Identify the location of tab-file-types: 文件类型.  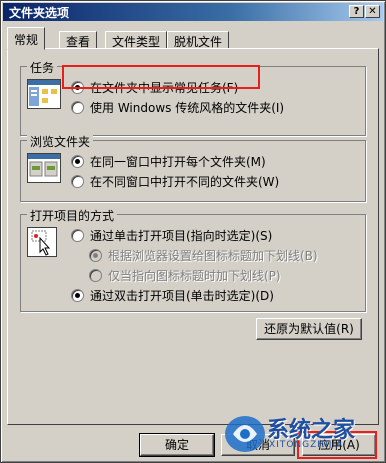
(136, 40).